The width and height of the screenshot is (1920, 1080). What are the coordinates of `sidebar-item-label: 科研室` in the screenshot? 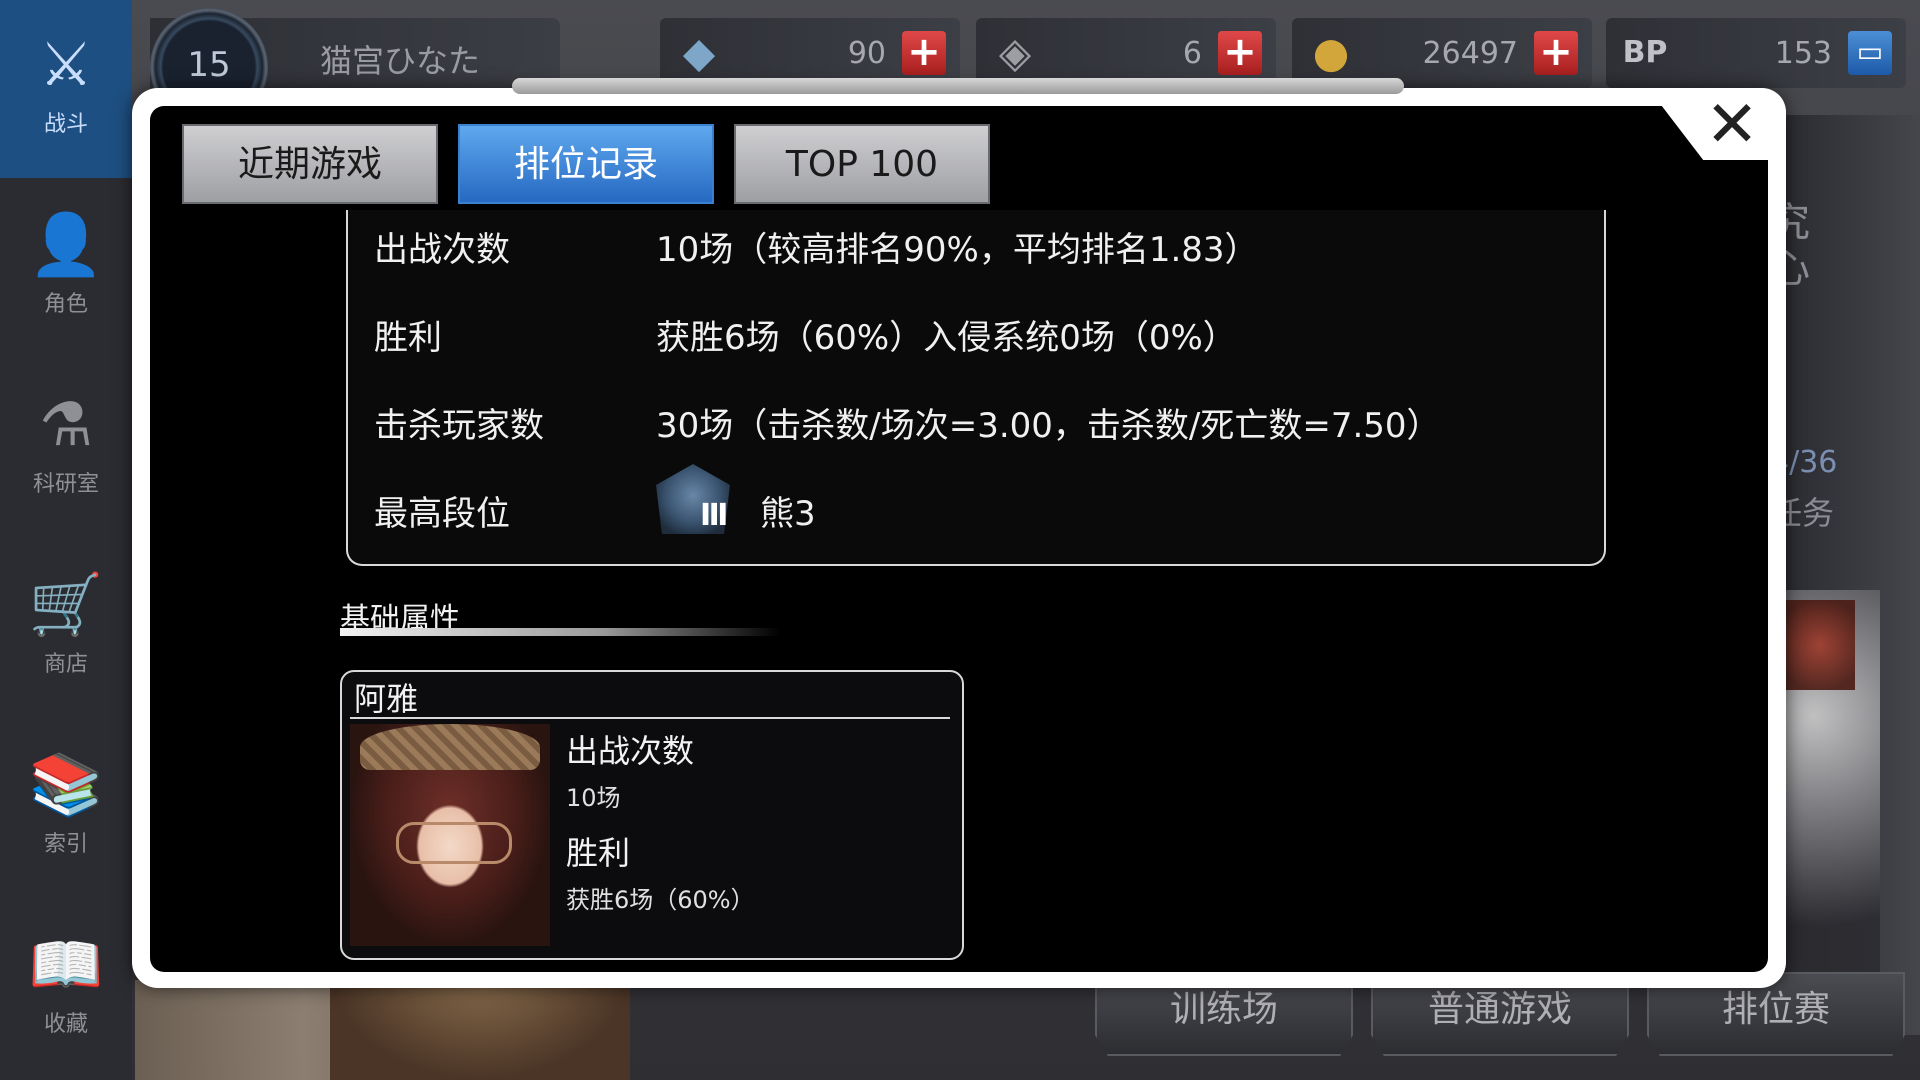 It's located at (65, 484).